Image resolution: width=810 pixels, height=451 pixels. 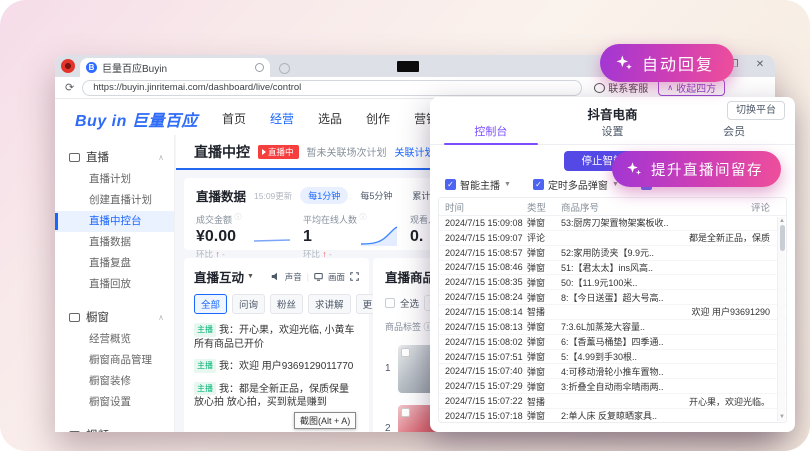 I want to click on tab-title: 巨量百应Buyin, so click(x=135, y=69).